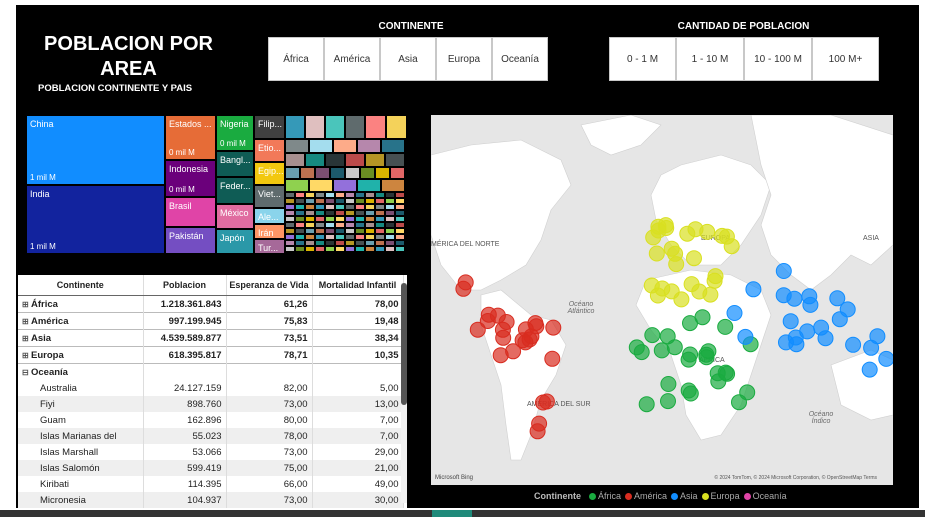 This screenshot has height=517, width=925. I want to click on slicer-option-100m-plus: 100 M+, so click(845, 59).